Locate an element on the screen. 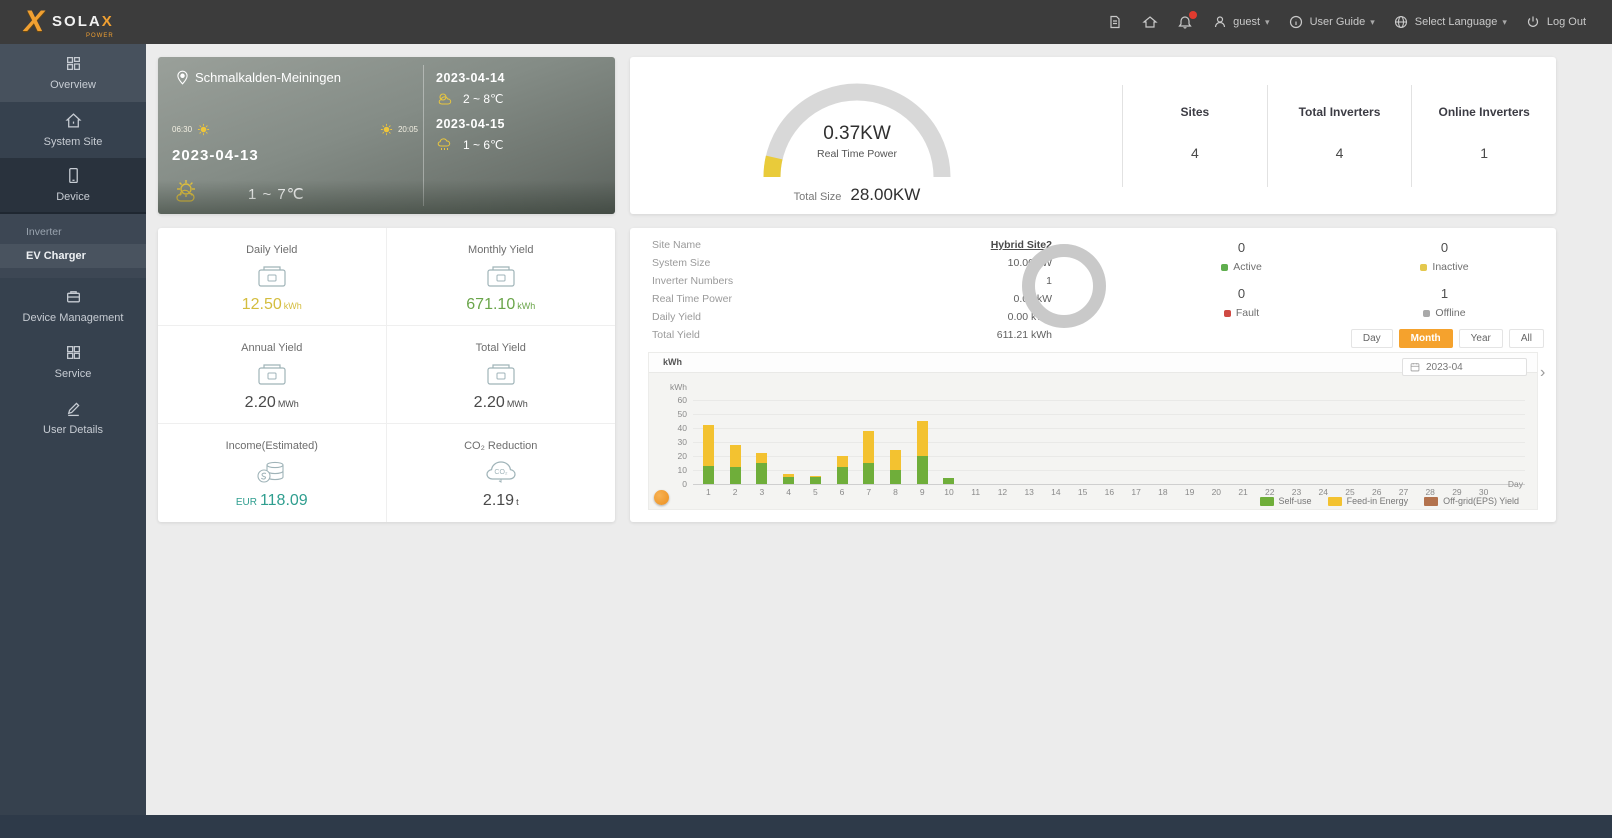 This screenshot has height=838, width=1612. x-tick-label: 4 is located at coordinates (788, 492).